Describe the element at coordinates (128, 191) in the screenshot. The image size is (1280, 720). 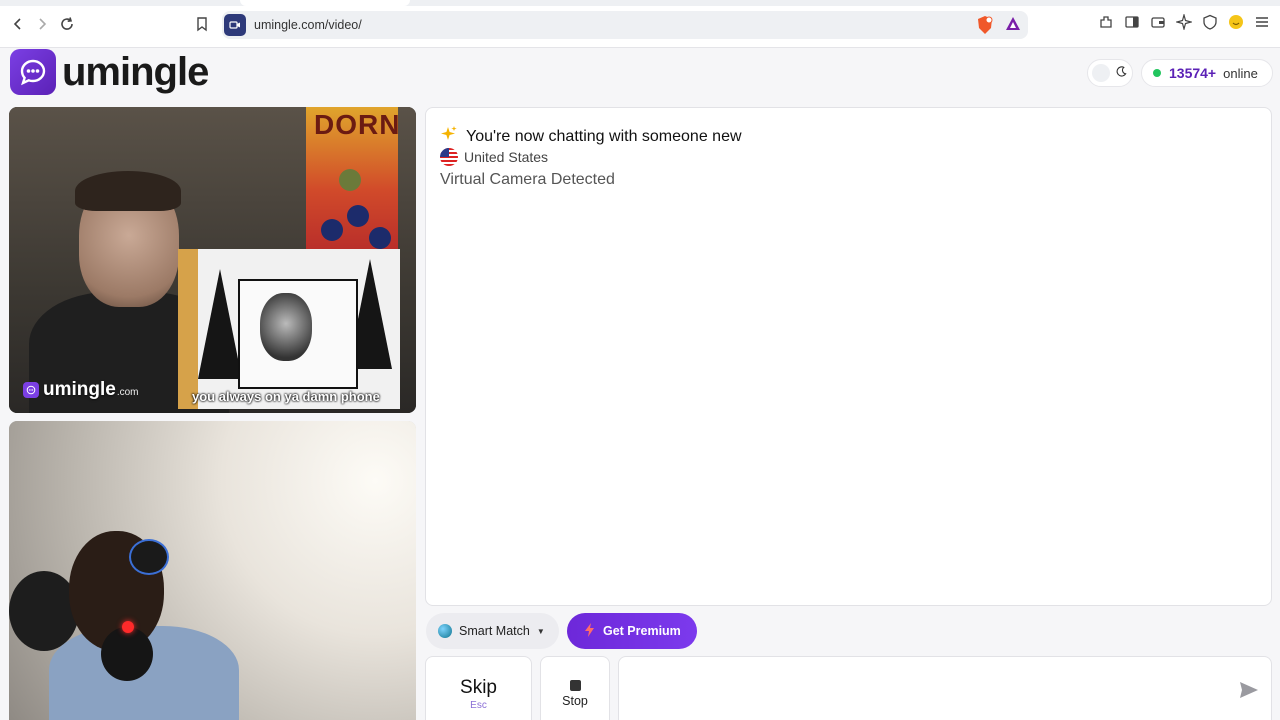
I see `stranger-hair` at that location.